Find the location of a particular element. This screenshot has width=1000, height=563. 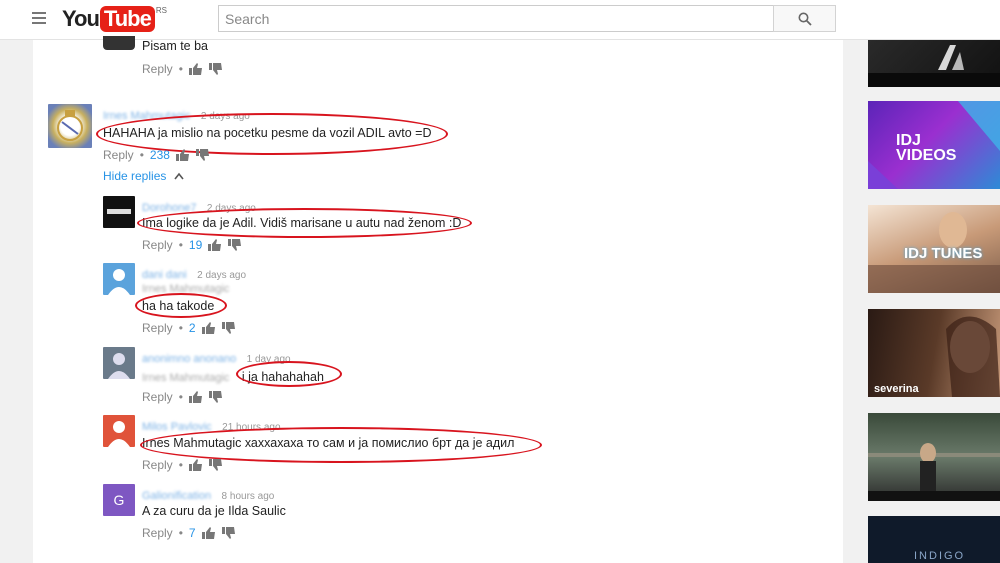

logo-tube: Tube is located at coordinates (127, 19).